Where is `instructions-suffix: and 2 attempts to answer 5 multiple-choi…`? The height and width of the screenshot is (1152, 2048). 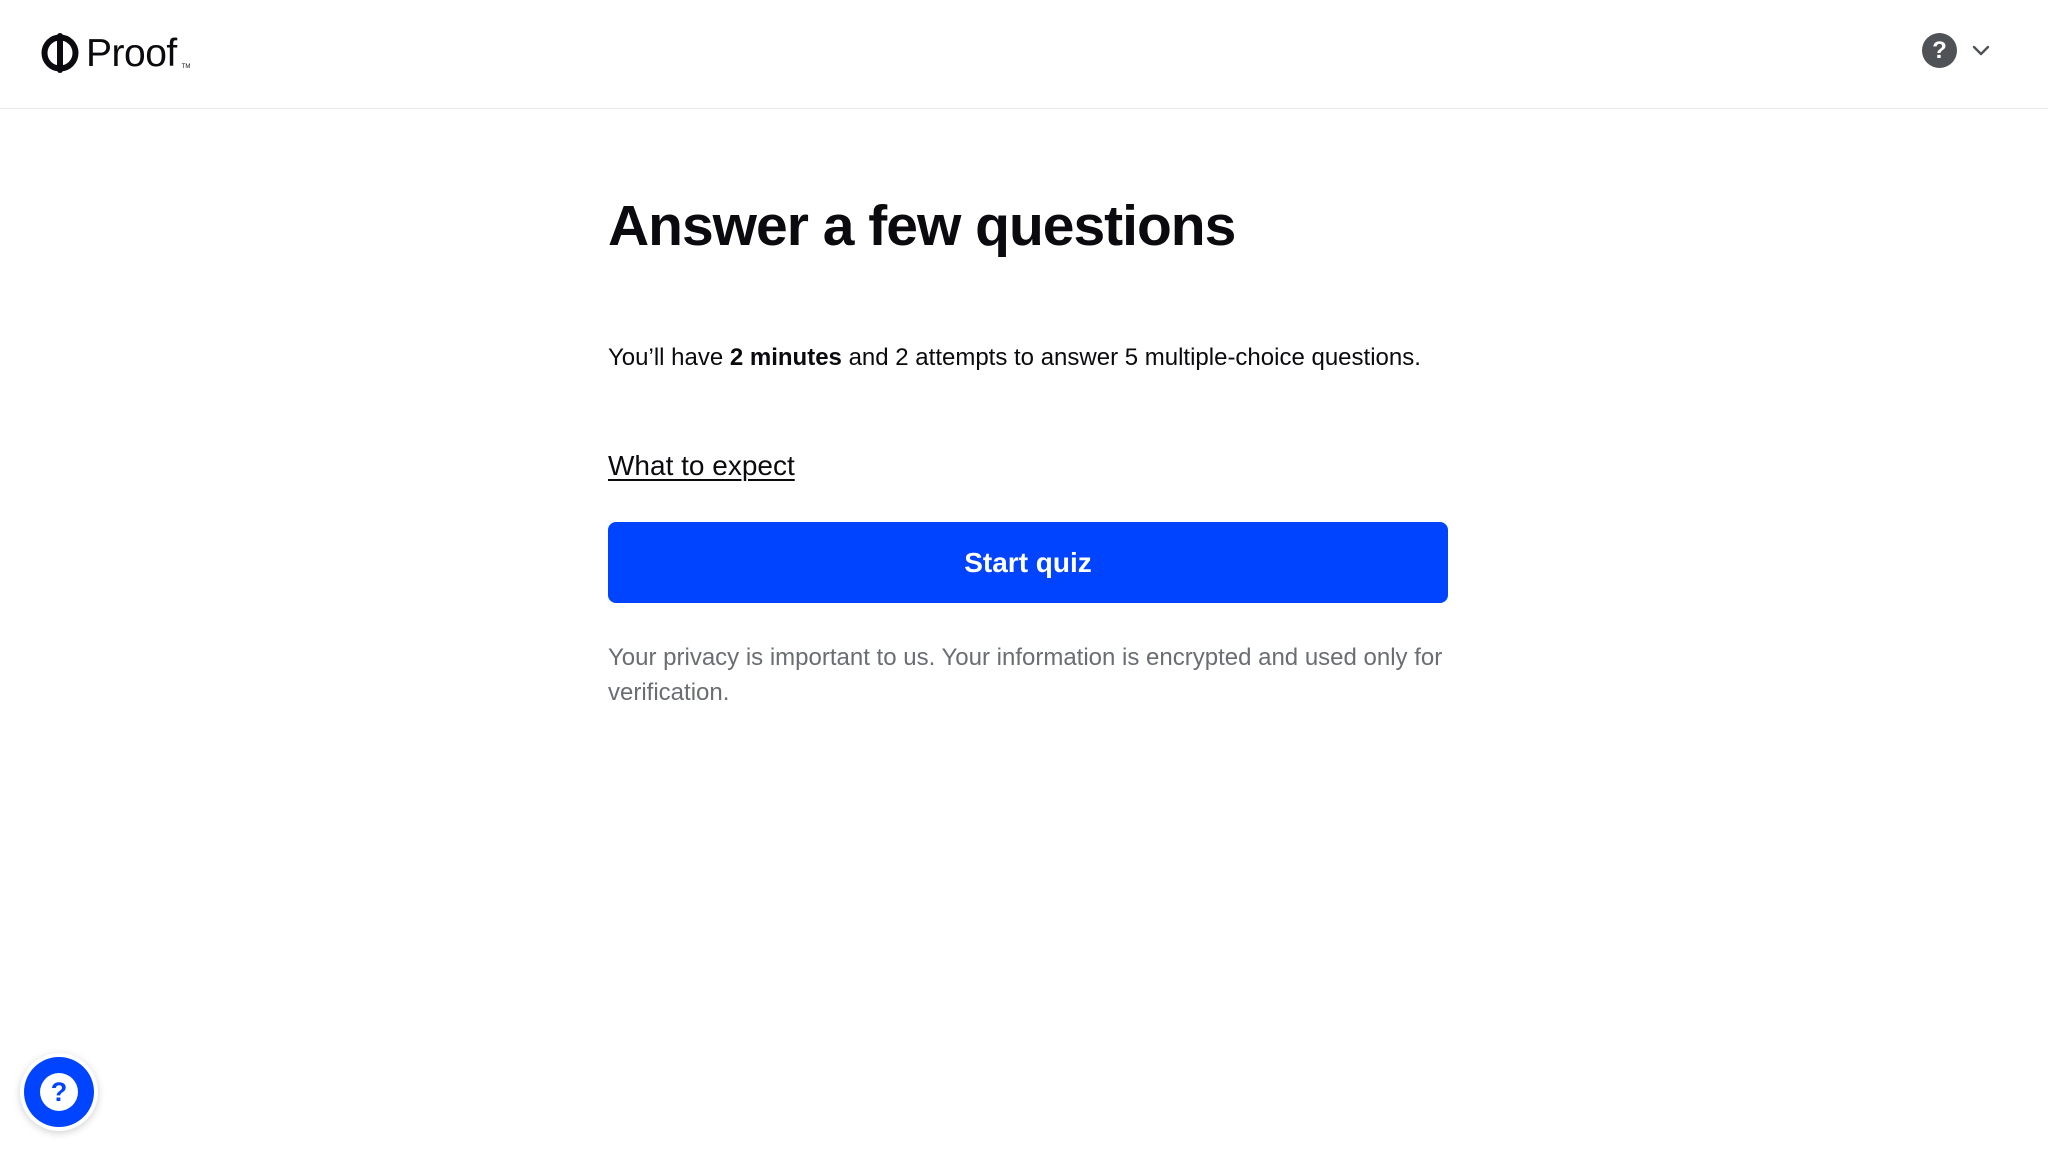 instructions-suffix: and 2 attempts to answer 5 multiple-choi… is located at coordinates (1131, 357).